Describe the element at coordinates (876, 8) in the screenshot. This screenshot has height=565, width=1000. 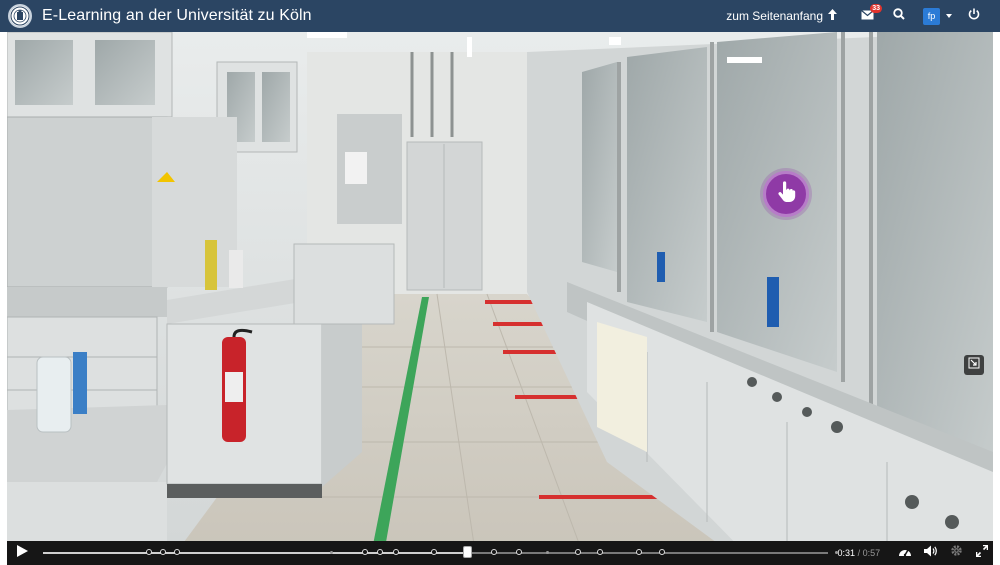
I see `mail-count-badge: 33` at that location.